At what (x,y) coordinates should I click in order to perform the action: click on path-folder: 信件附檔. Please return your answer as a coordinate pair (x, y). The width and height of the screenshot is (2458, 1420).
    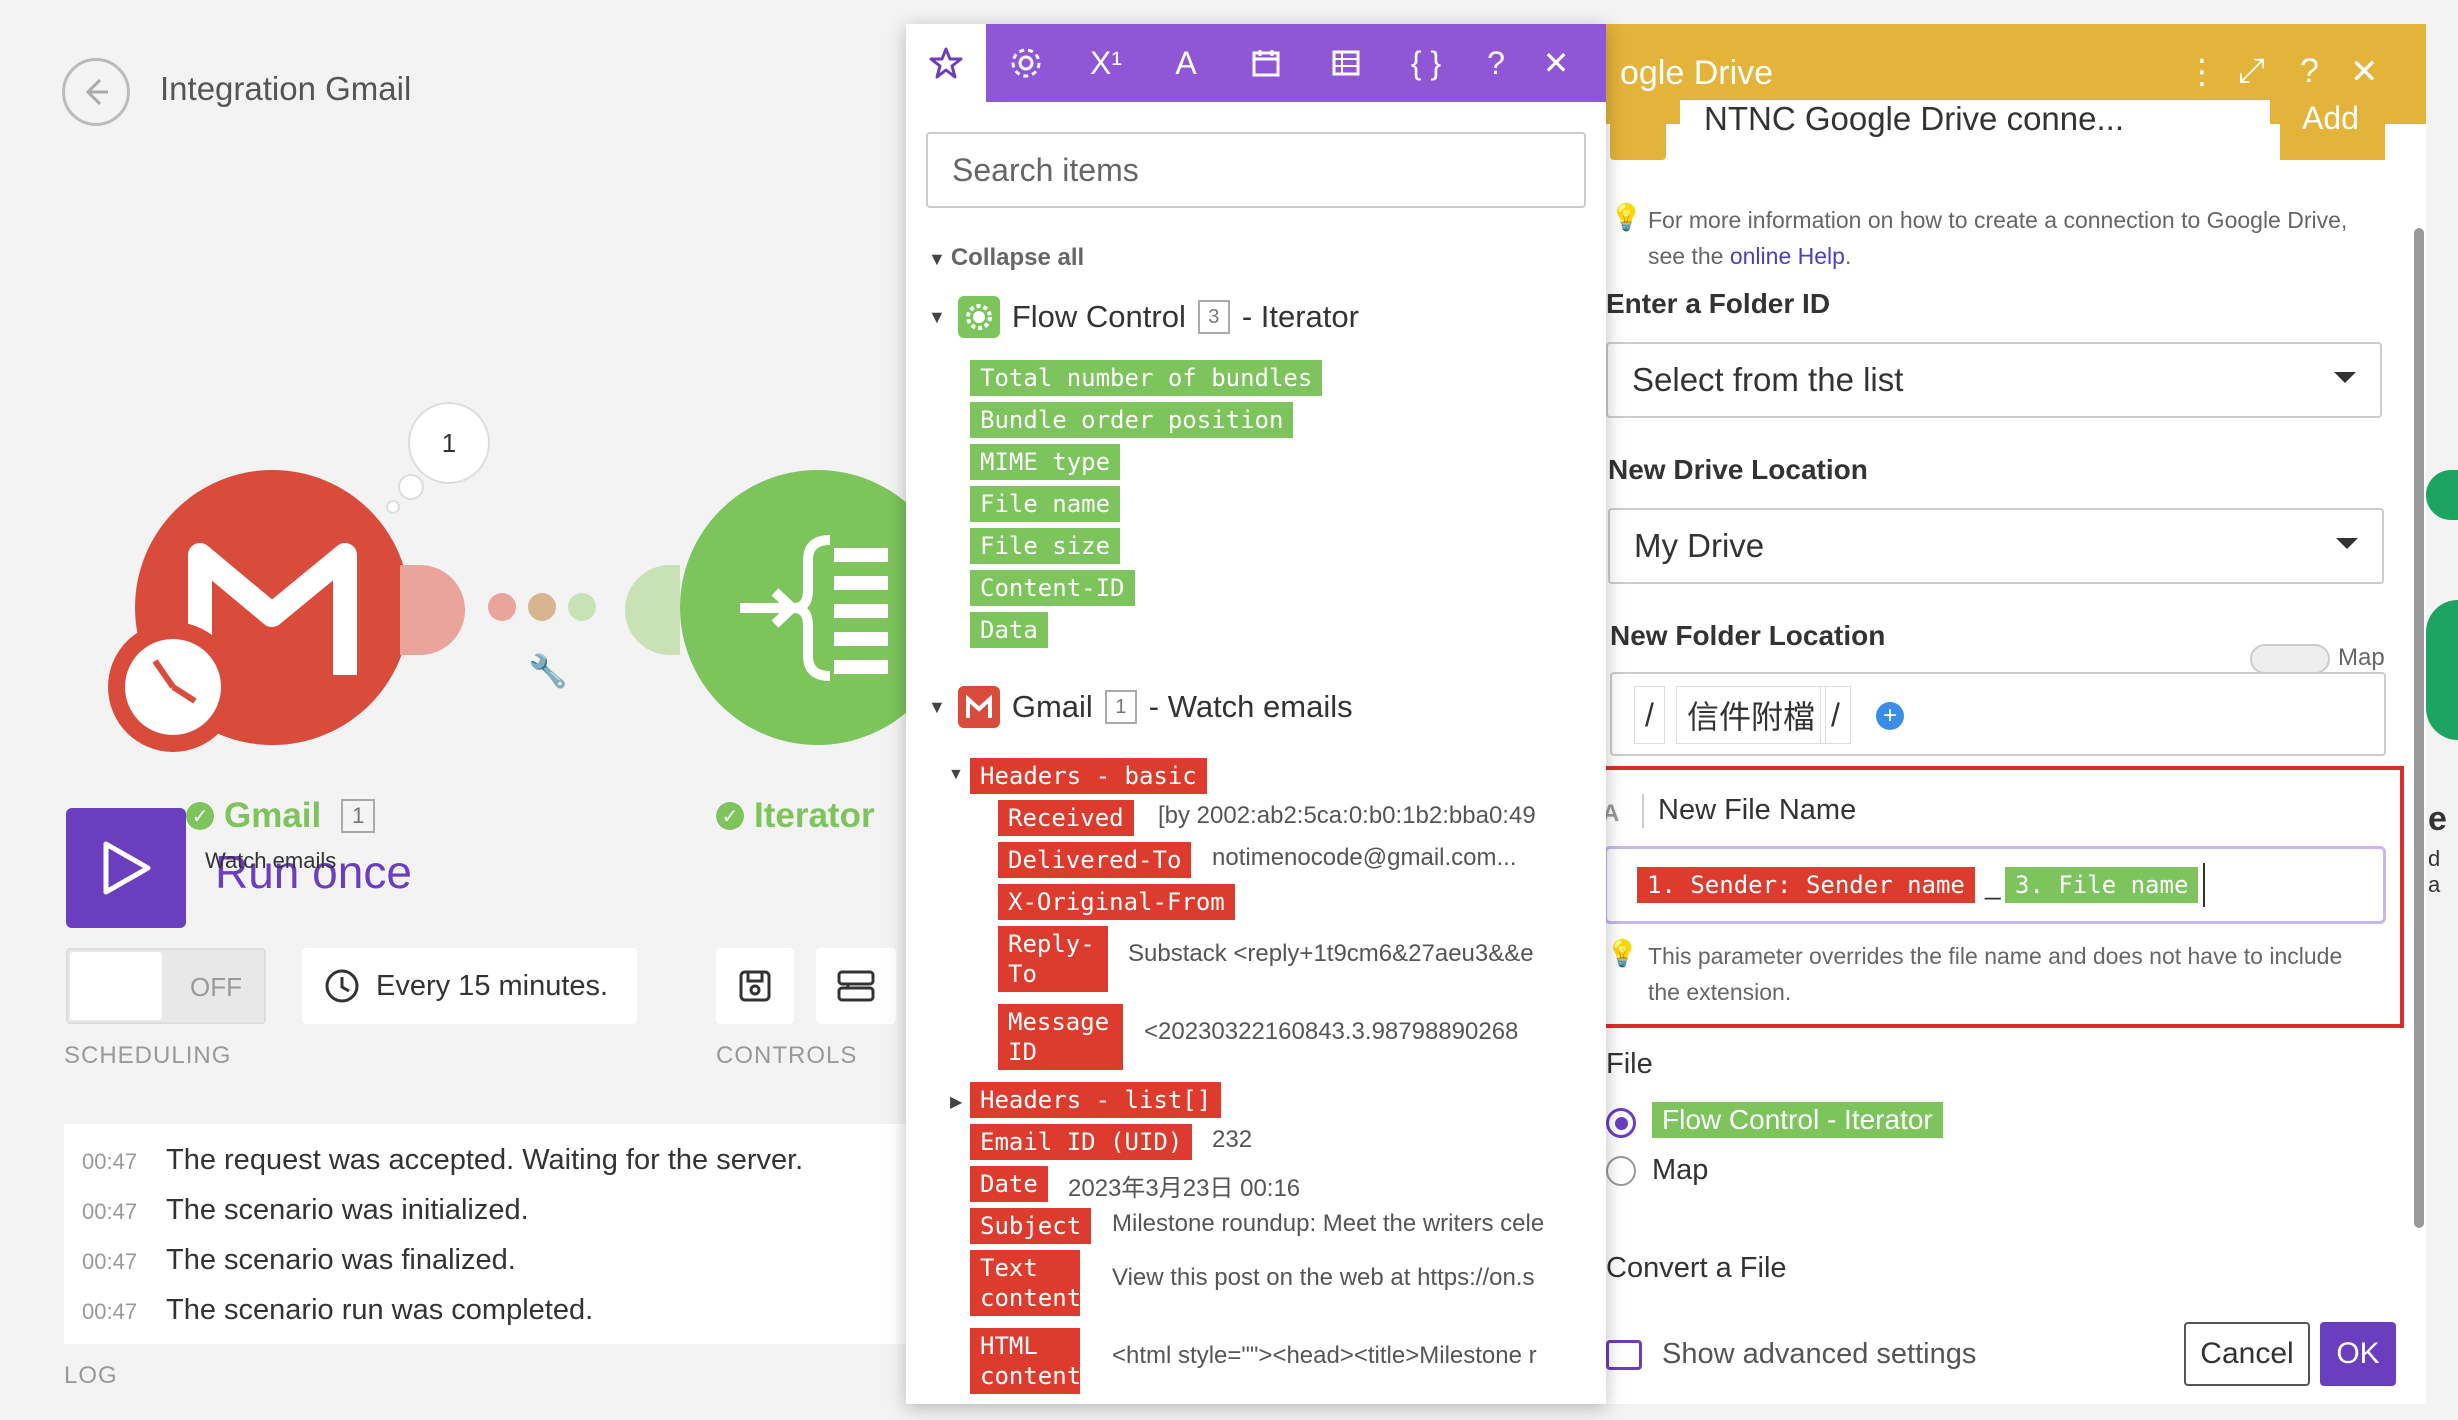
    Looking at the image, I should click on (1751, 715).